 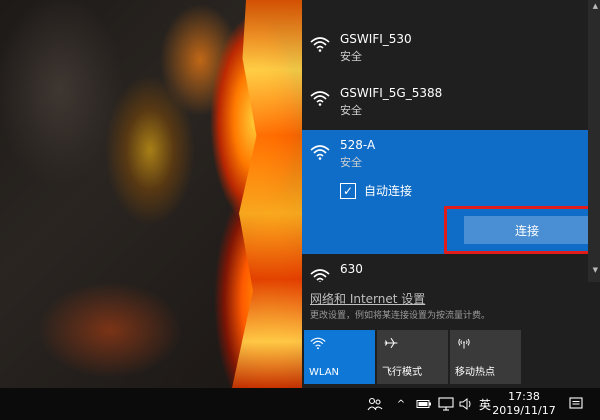 What do you see at coordinates (351, 269) in the screenshot?
I see `network-ssid: 630` at bounding box center [351, 269].